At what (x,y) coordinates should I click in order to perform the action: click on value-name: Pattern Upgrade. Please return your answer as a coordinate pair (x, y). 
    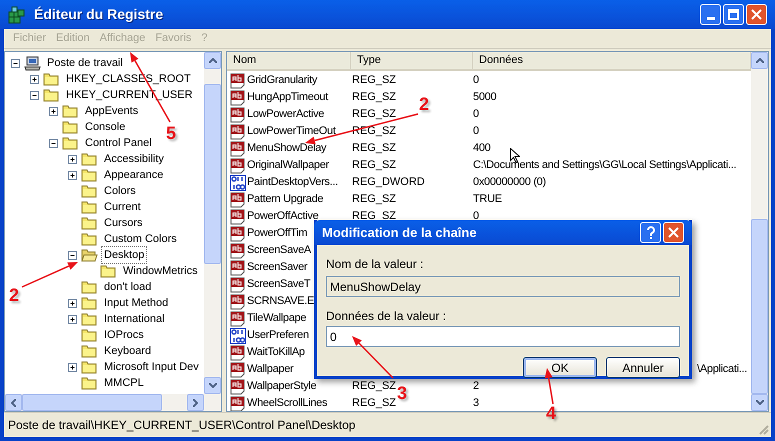
    Looking at the image, I should click on (285, 199).